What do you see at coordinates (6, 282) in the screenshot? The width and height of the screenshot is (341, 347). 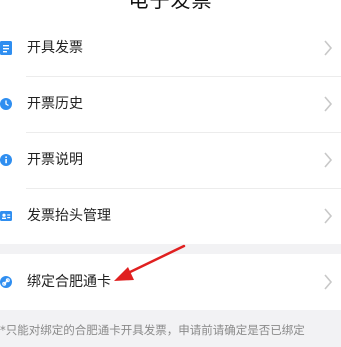 I see `link-icon` at bounding box center [6, 282].